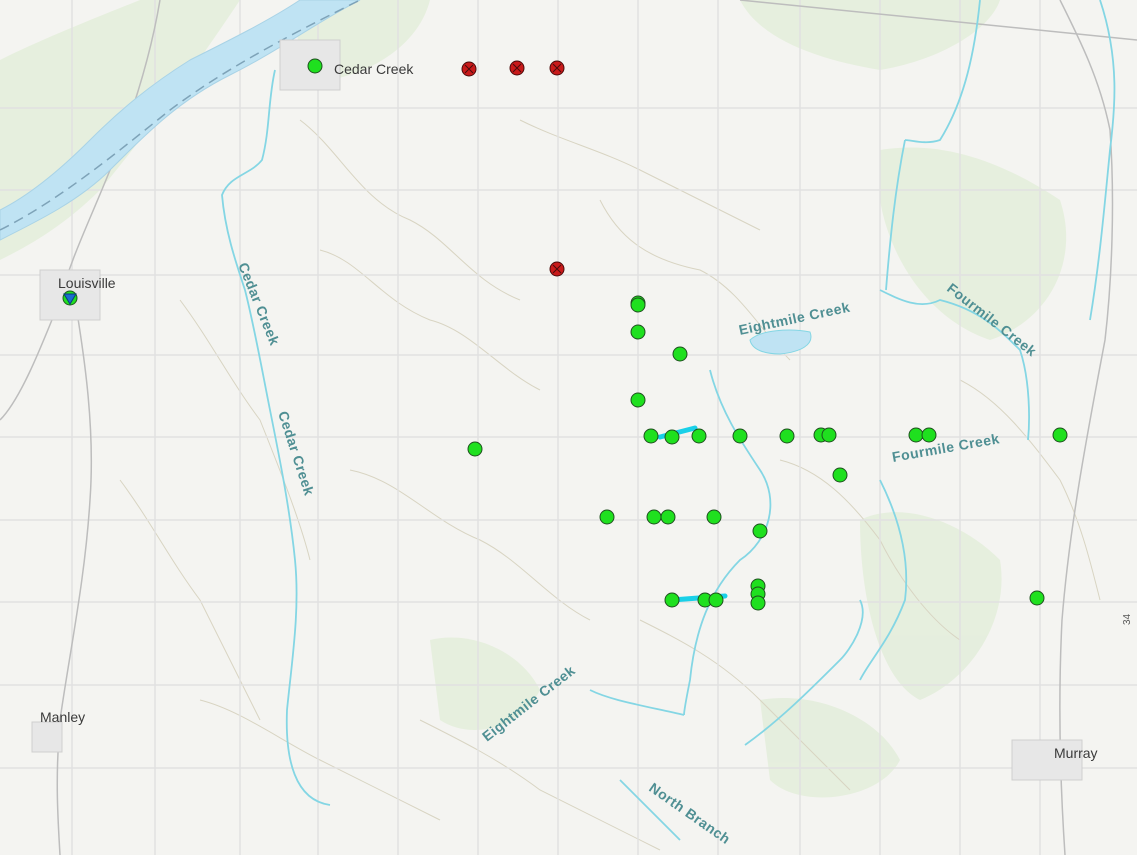 This screenshot has height=855, width=1137. I want to click on place-label-cedar-creek: Cedar Creek, so click(374, 69).